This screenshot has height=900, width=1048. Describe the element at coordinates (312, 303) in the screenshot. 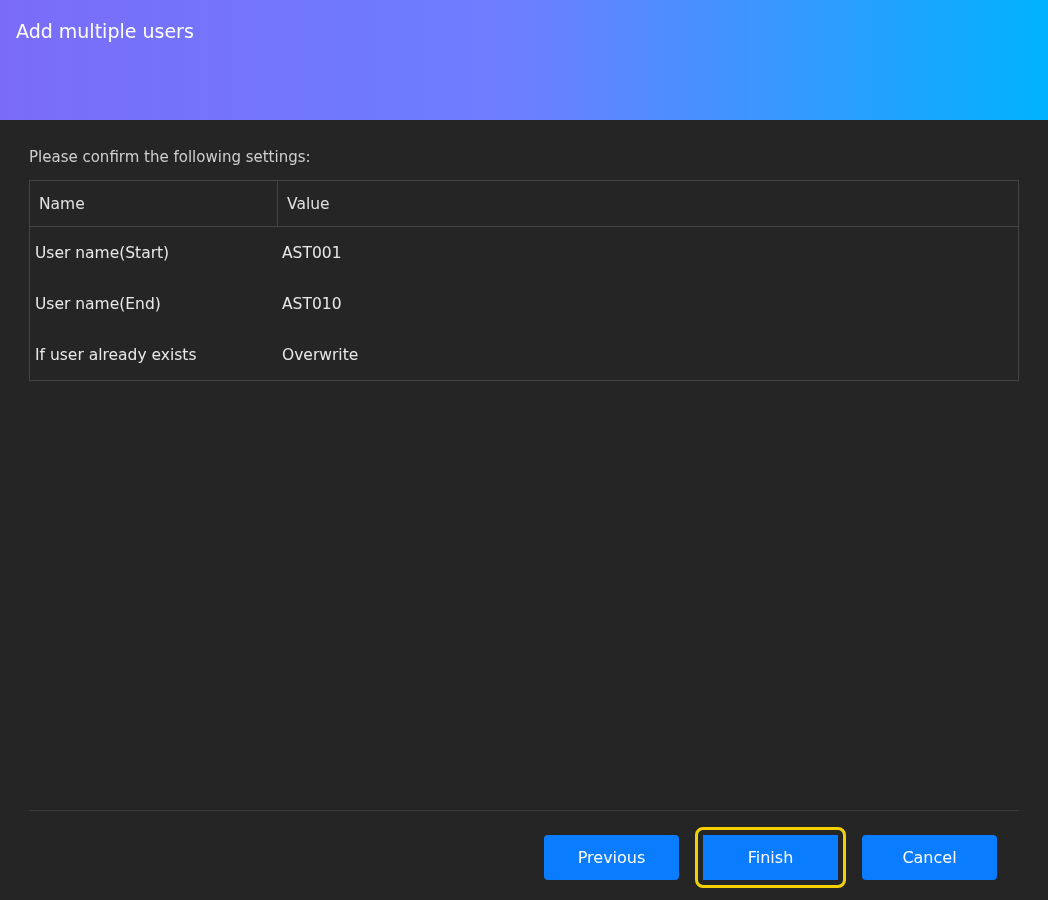

I see `table-cell-text: AST010` at that location.